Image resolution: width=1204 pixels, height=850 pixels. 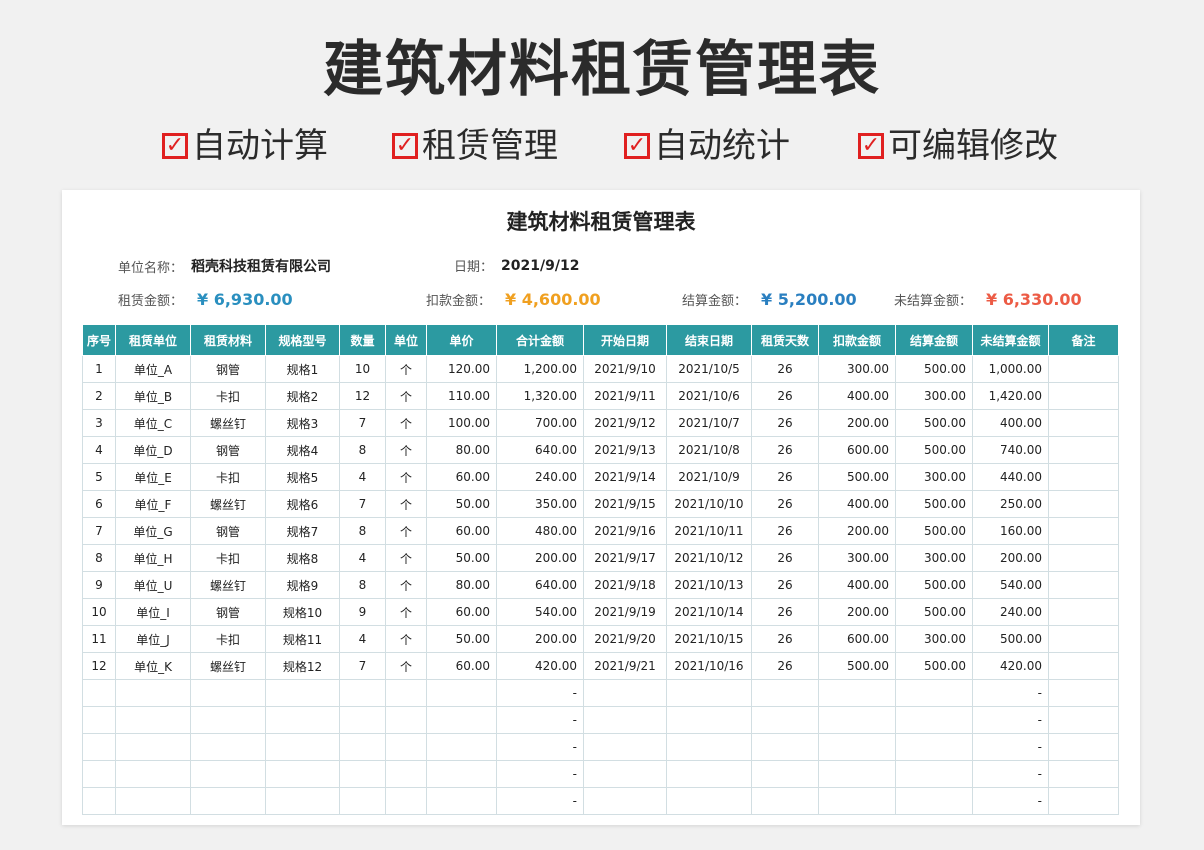 What do you see at coordinates (1083, 340) in the screenshot?
I see `column-header: 备注` at bounding box center [1083, 340].